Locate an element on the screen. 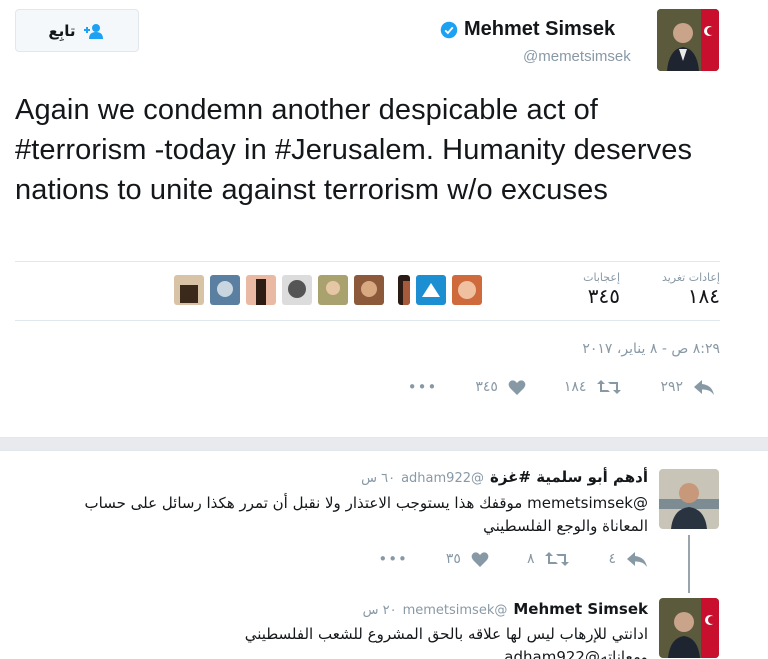 This screenshot has height=659, width=768. reply-display-name: أدهم أبو سلمية #غزة is located at coordinates (569, 477).